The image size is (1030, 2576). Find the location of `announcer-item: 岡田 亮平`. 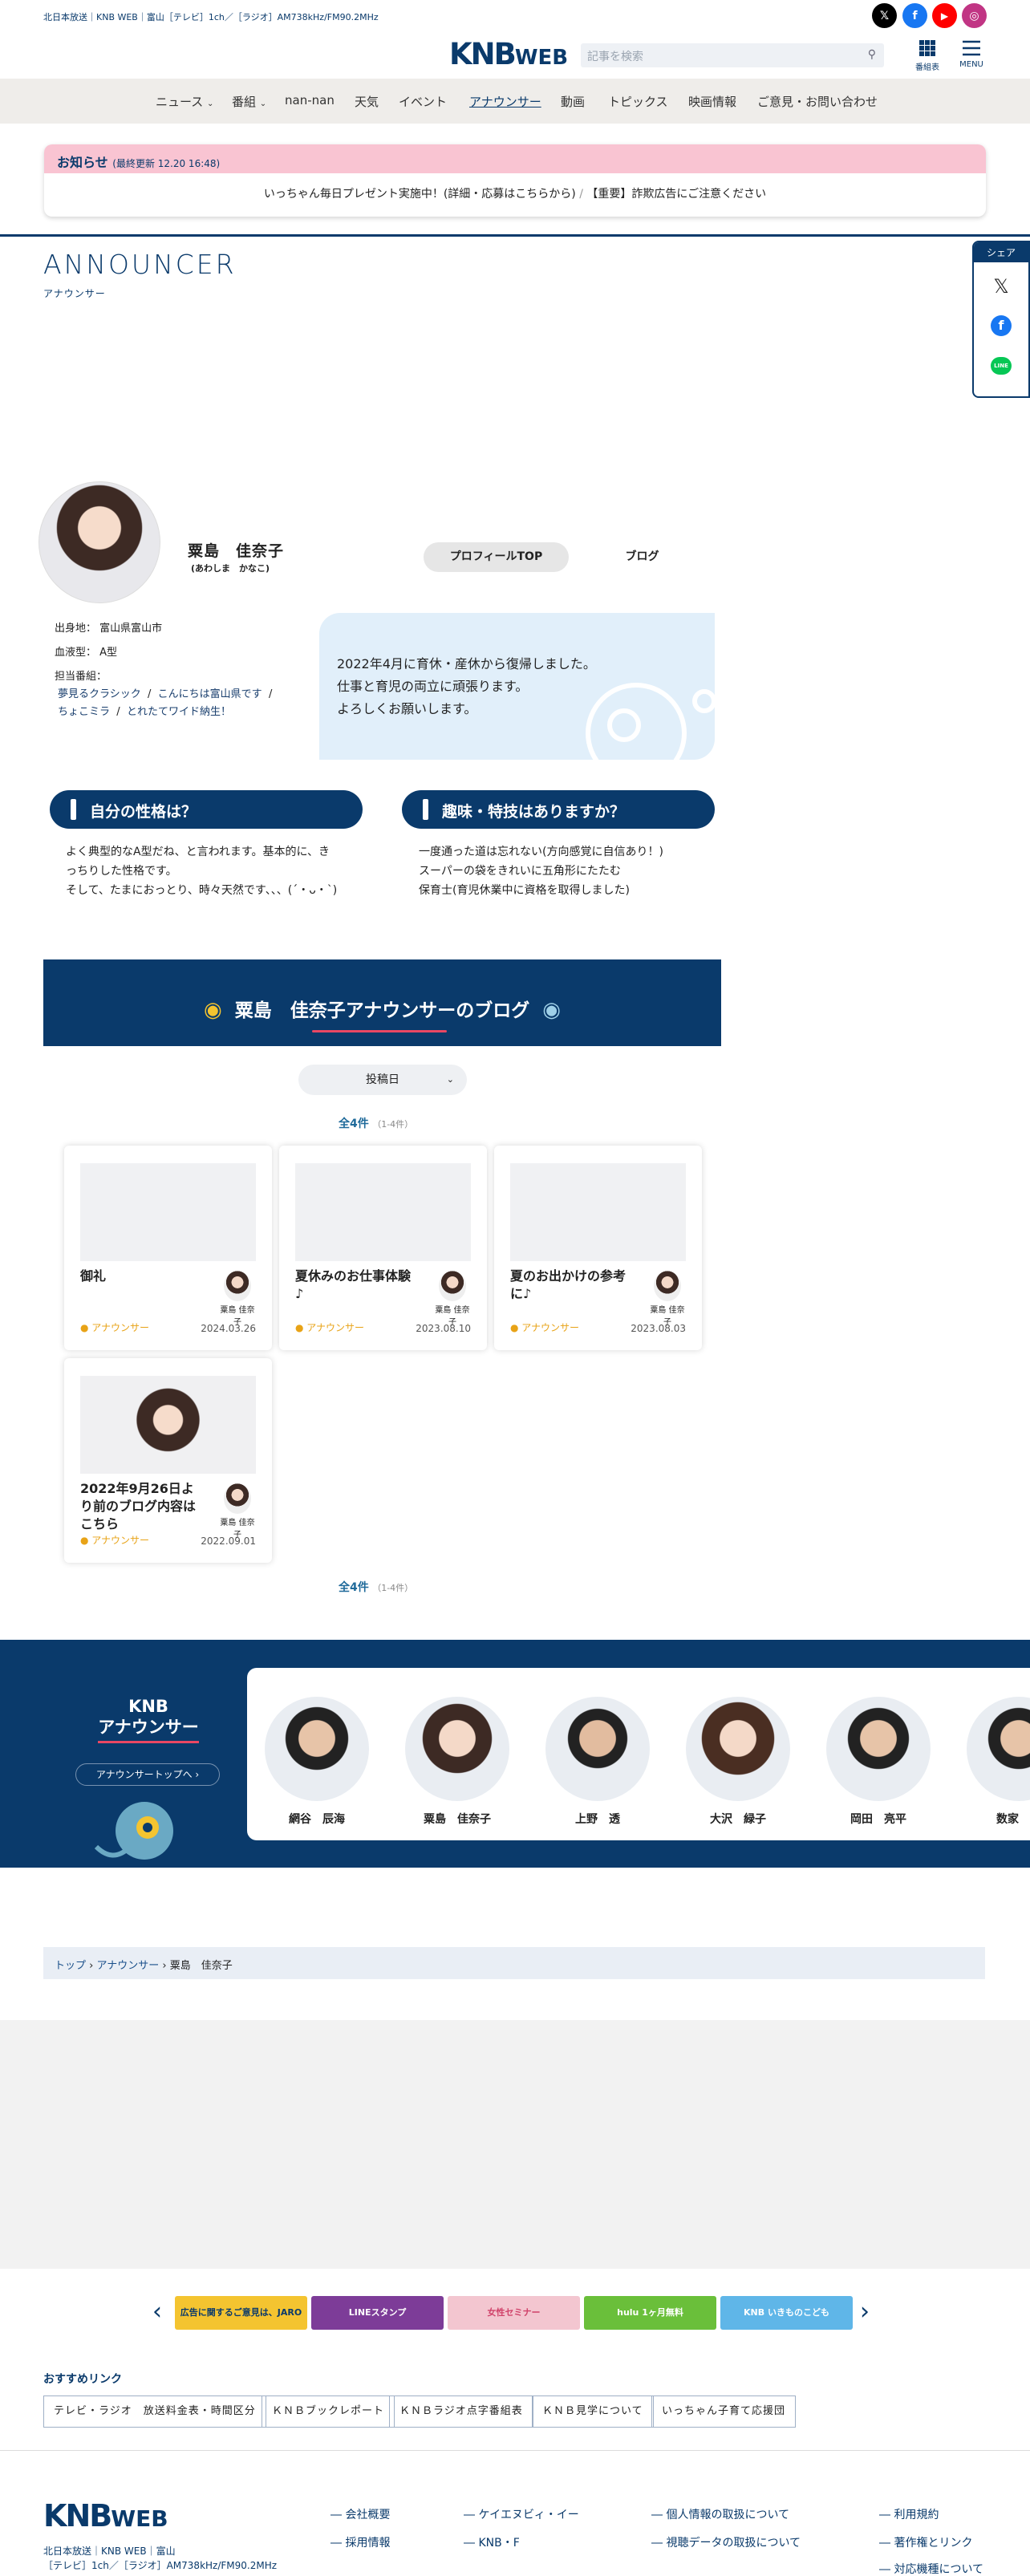

announcer-item: 岡田 亮平 is located at coordinates (879, 1762).